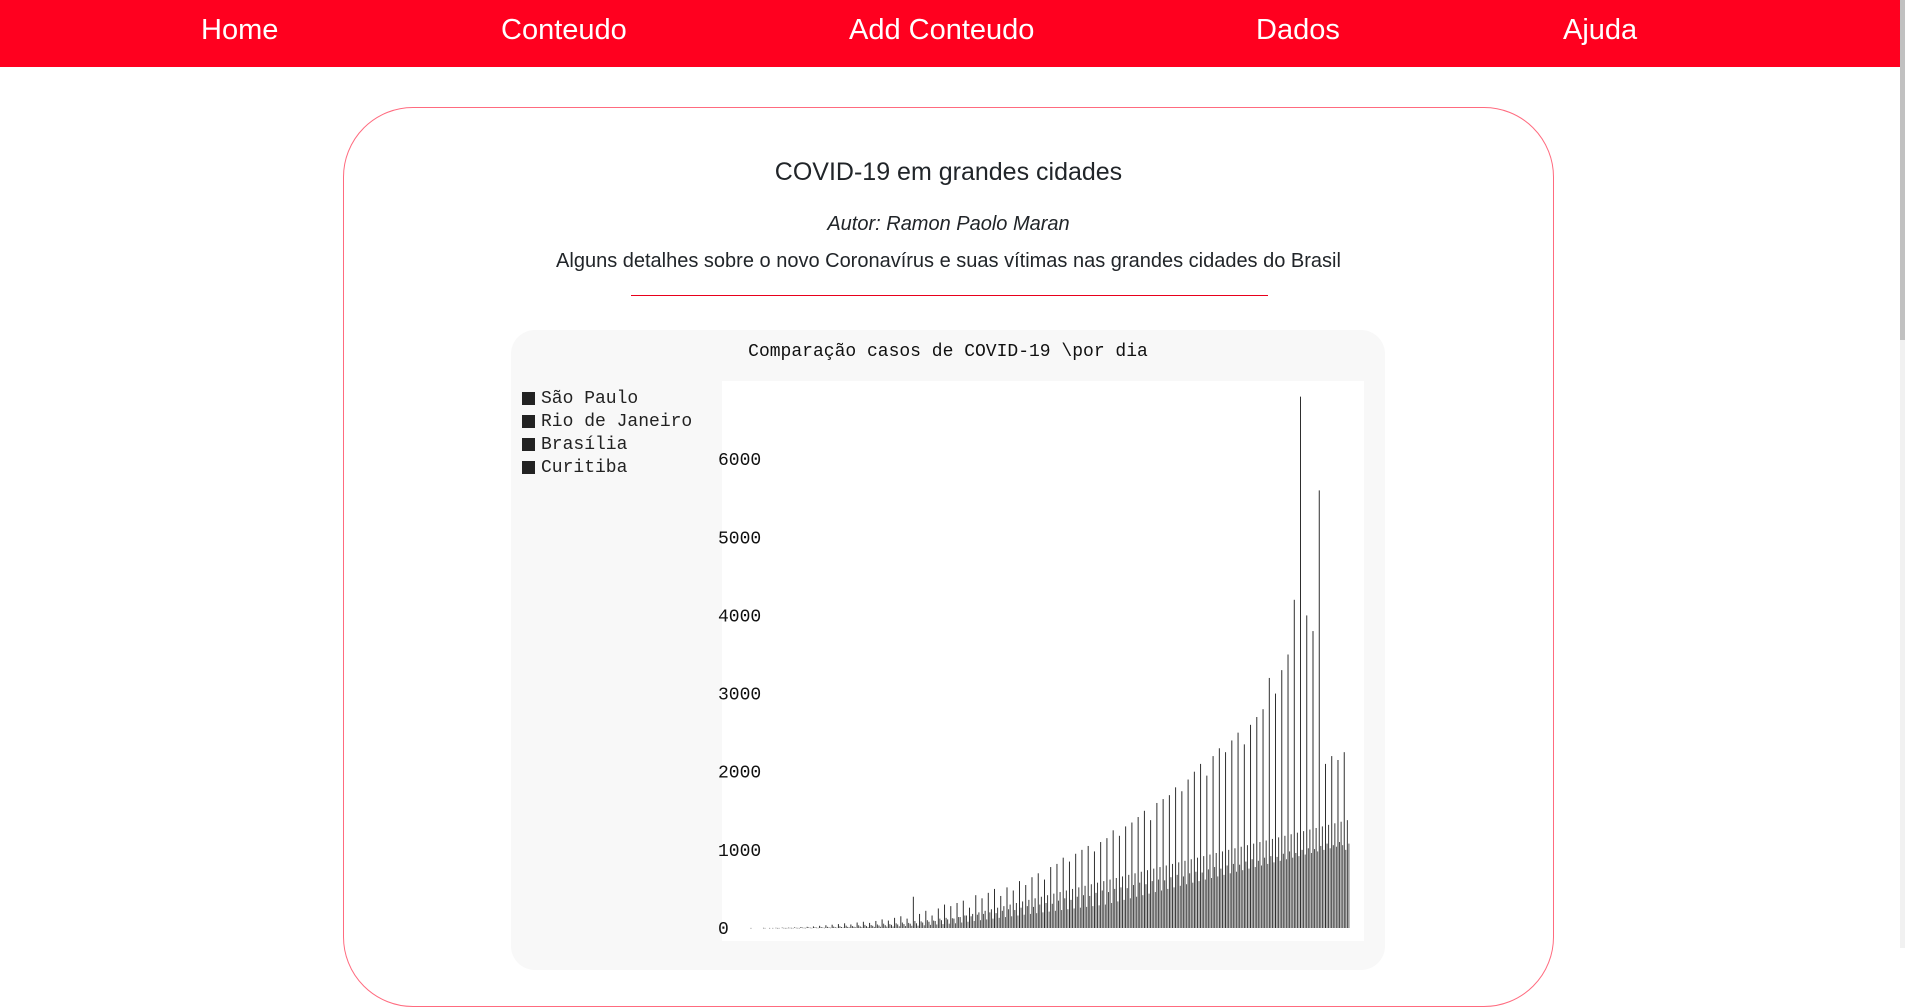 This screenshot has width=1905, height=1007. I want to click on y-tick-label: 5000, so click(739, 539).